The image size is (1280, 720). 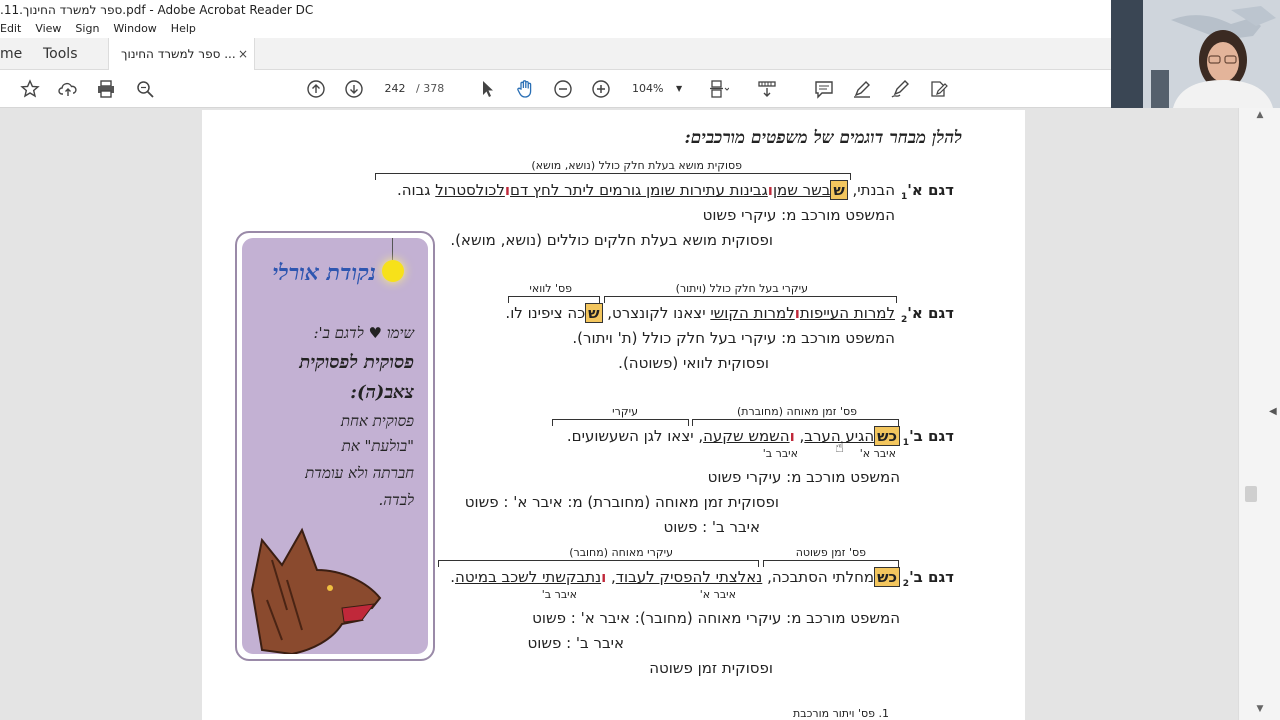 I want to click on b1-bracket2-label: עיקרי, so click(x=625, y=411).